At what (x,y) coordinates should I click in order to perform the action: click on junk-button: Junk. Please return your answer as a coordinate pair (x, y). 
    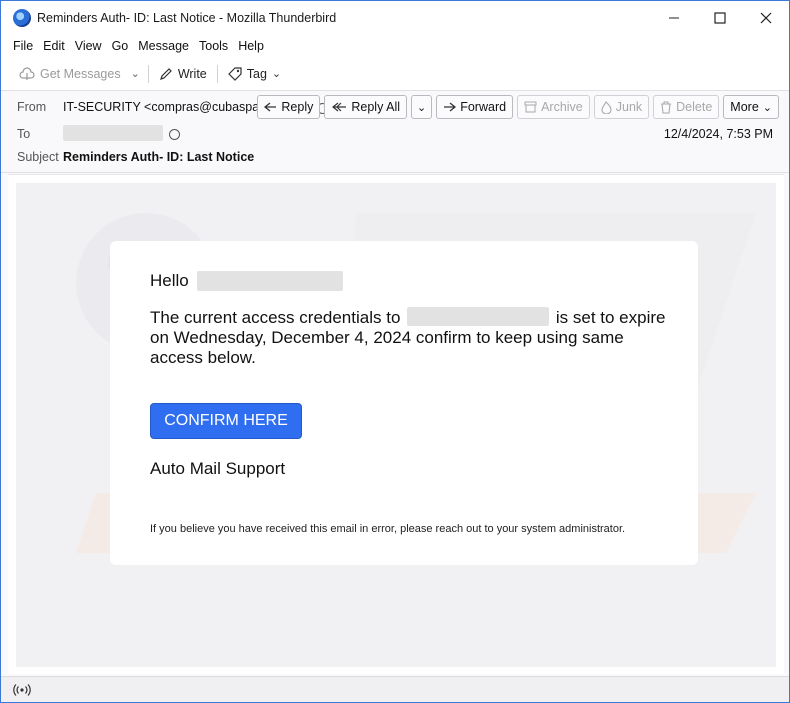
    Looking at the image, I should click on (621, 107).